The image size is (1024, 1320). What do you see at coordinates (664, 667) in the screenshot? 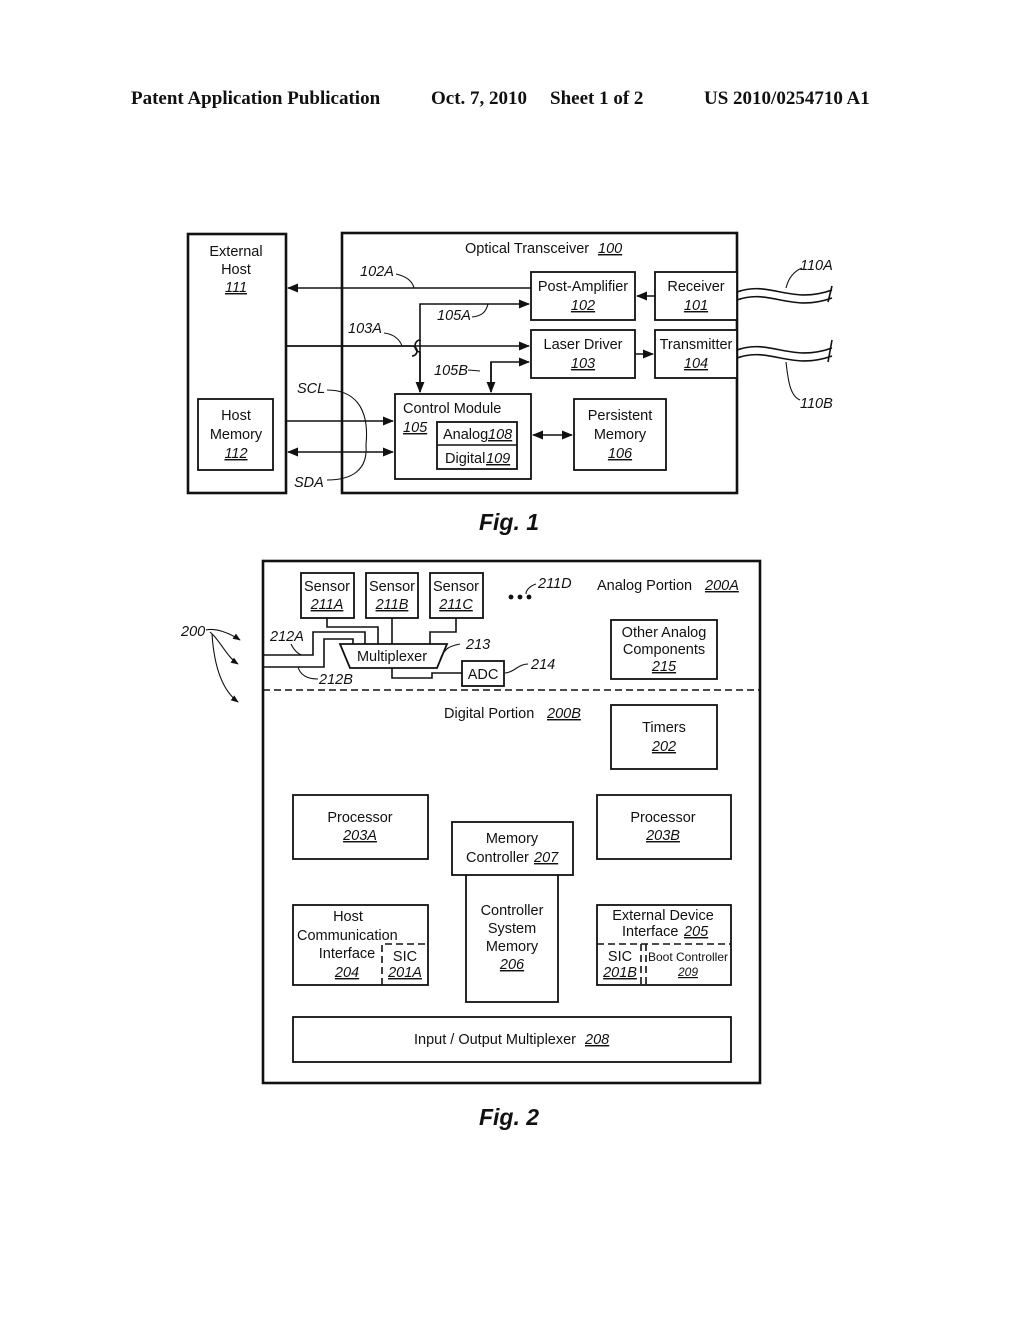
I see `other-analog-ref: 215` at bounding box center [664, 667].